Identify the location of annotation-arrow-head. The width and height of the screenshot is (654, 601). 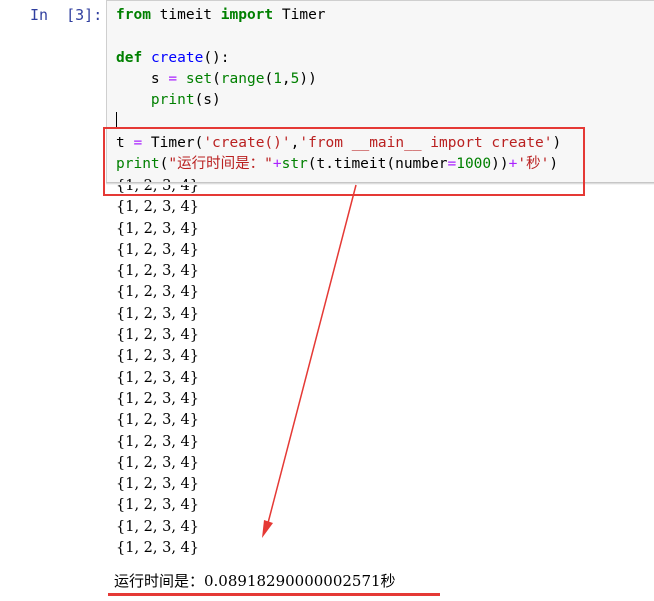
(267, 529).